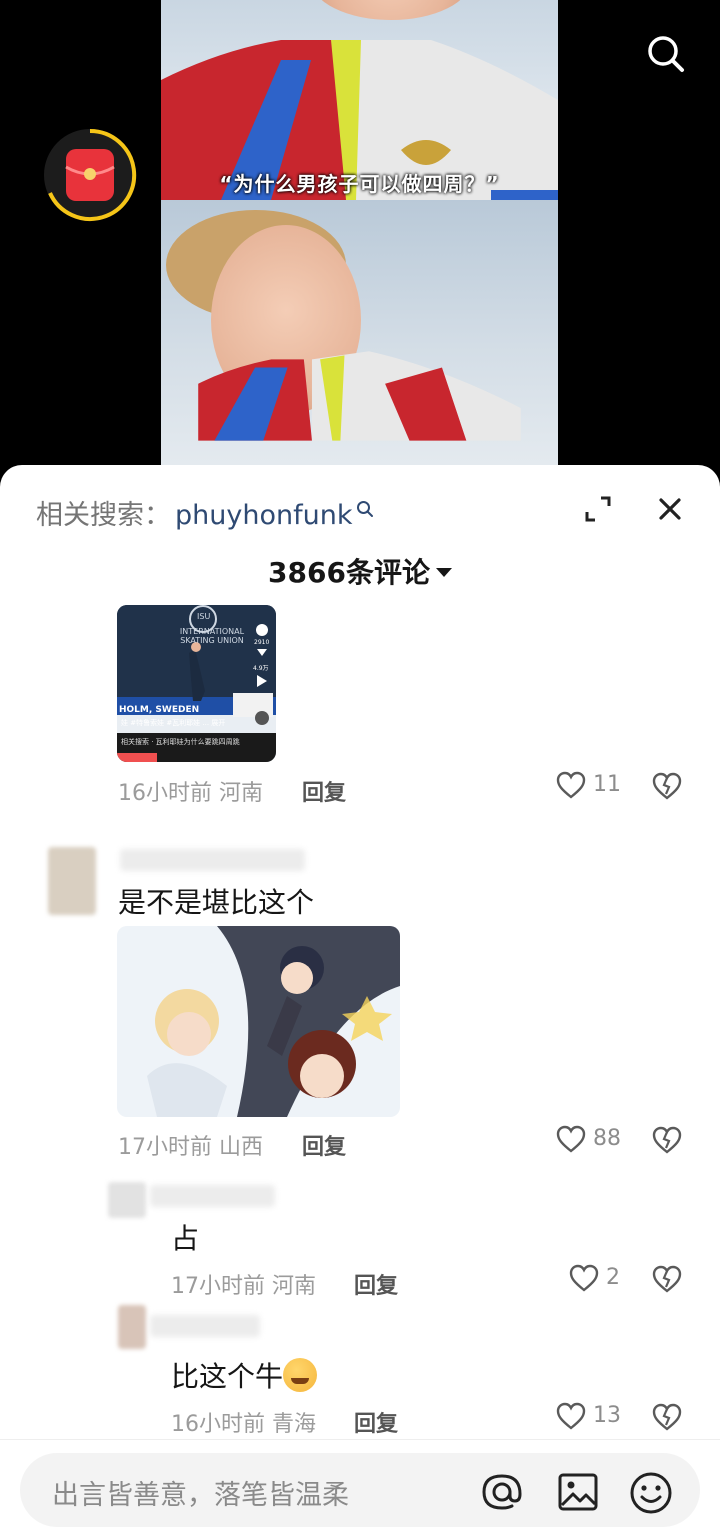 The width and height of the screenshot is (720, 1538). I want to click on like-count: 11, so click(607, 784).